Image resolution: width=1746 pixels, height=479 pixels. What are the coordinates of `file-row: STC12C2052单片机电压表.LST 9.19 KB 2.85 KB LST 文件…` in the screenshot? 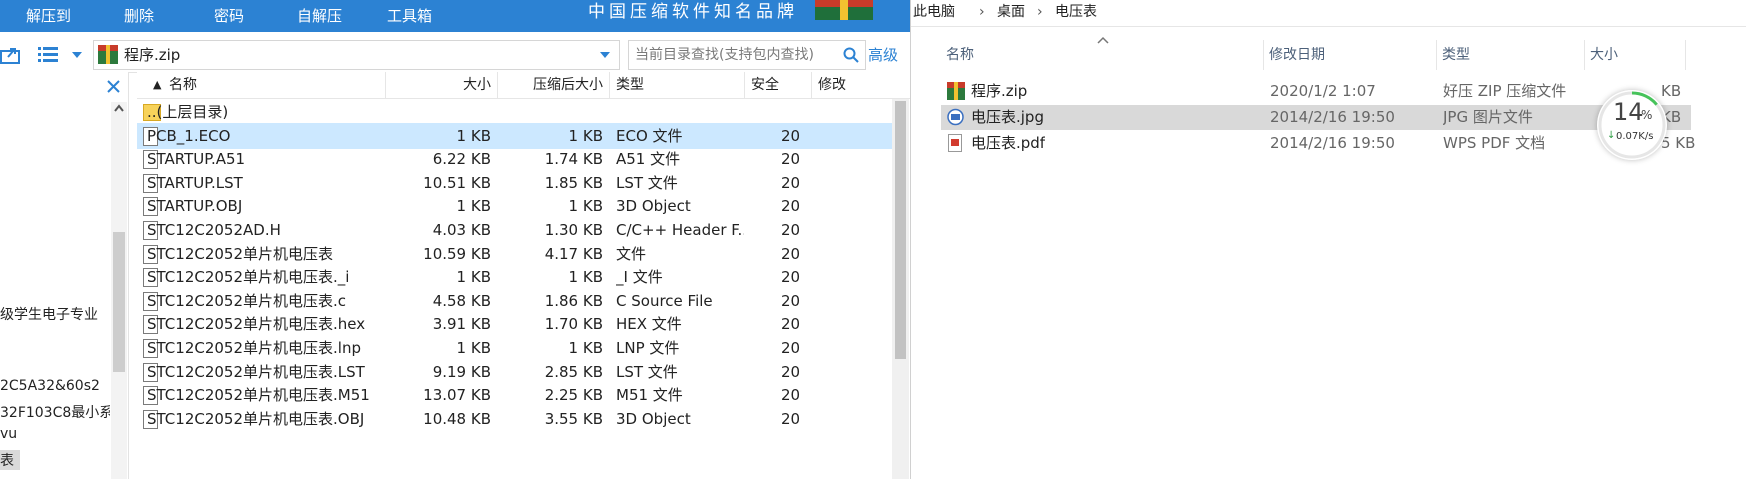 It's located at (514, 372).